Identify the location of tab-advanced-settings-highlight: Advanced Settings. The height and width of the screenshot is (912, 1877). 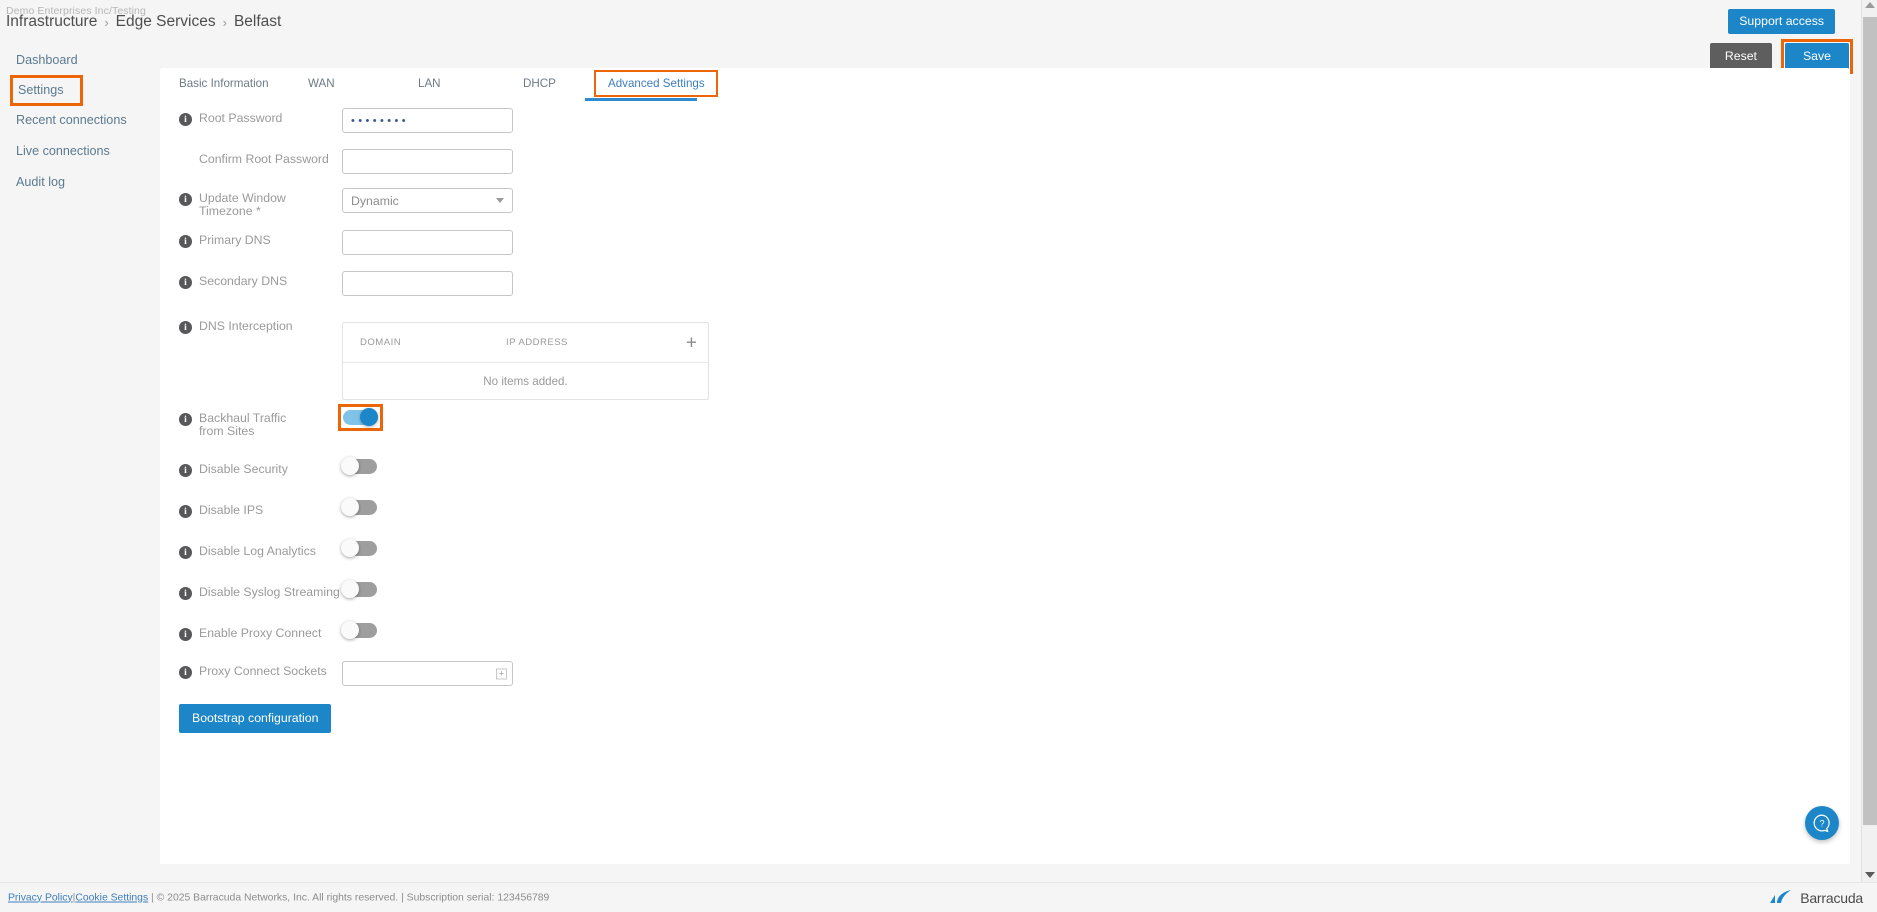
(656, 83).